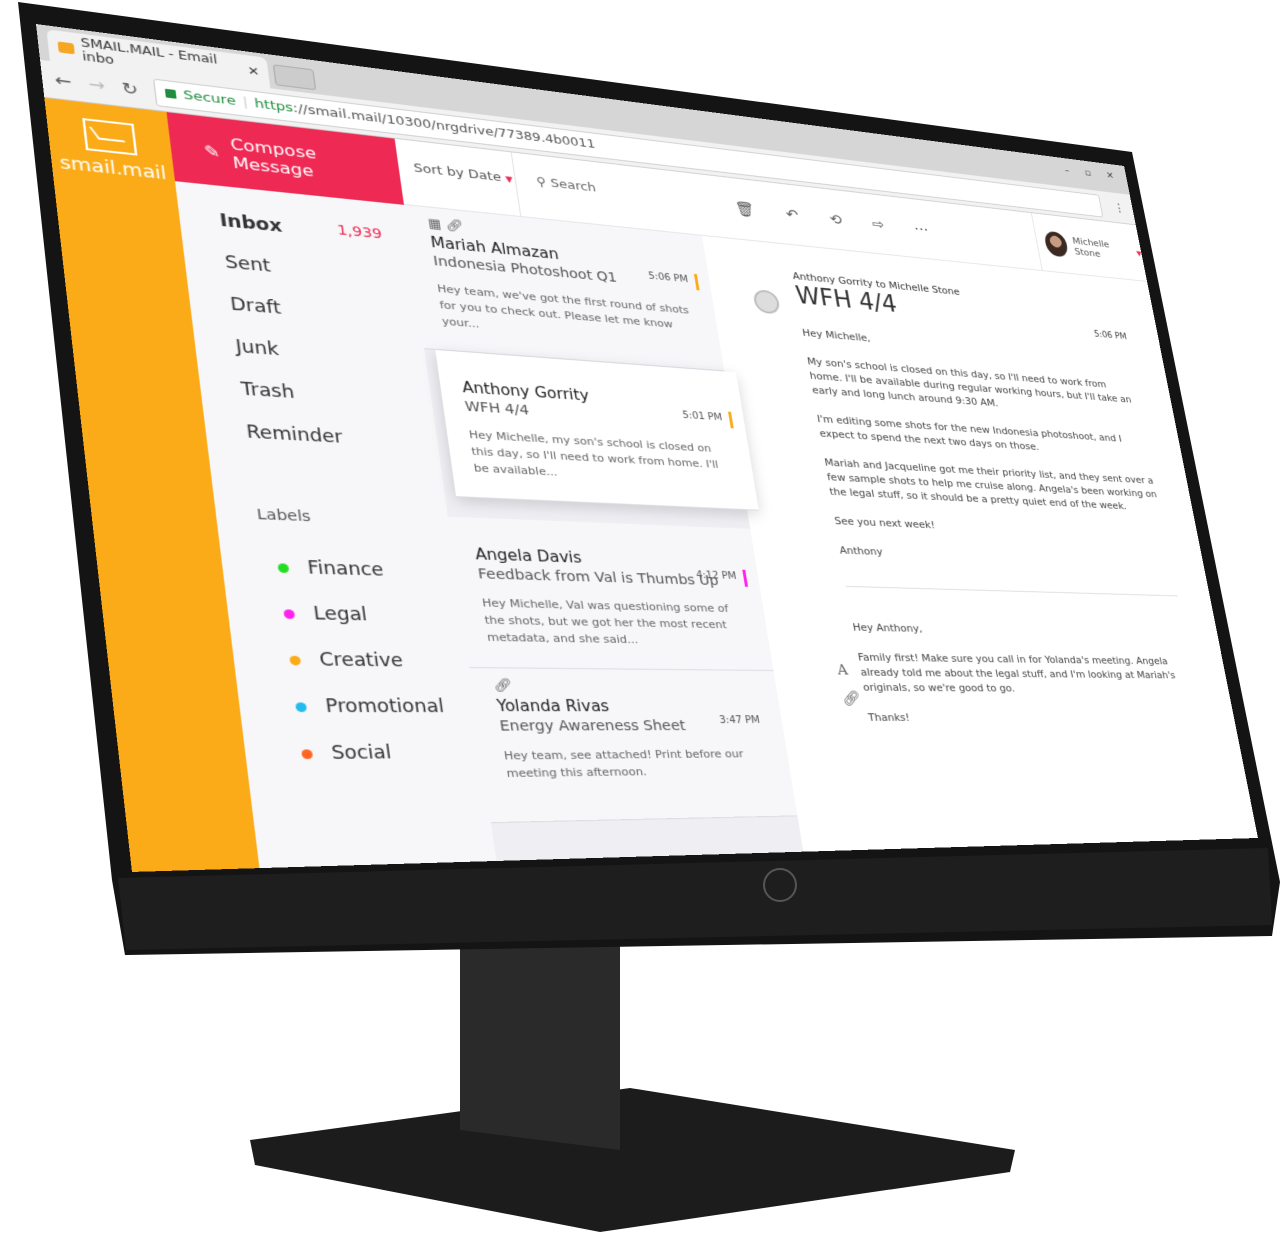 The width and height of the screenshot is (1280, 1238). Describe the element at coordinates (792, 215) in the screenshot. I see `reply-icon: ↶` at that location.